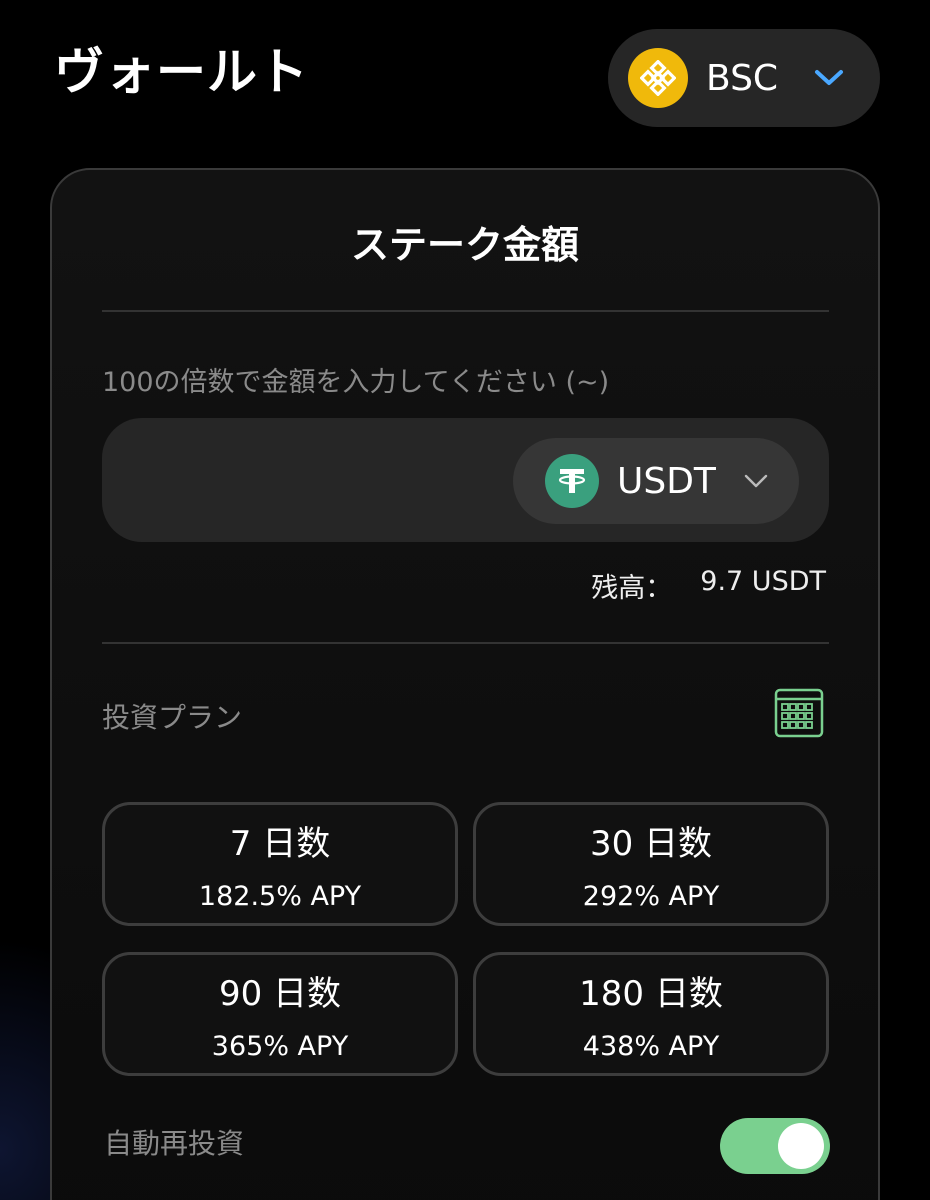  Describe the element at coordinates (464, 245) in the screenshot. I see `stake-title: ステーク金額` at that location.